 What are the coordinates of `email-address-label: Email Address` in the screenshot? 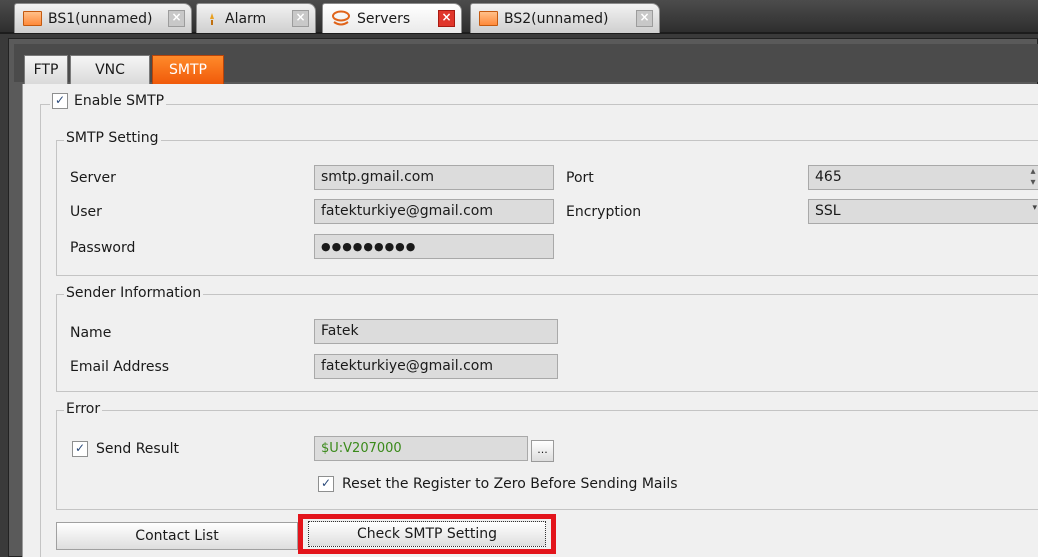 It's located at (120, 367).